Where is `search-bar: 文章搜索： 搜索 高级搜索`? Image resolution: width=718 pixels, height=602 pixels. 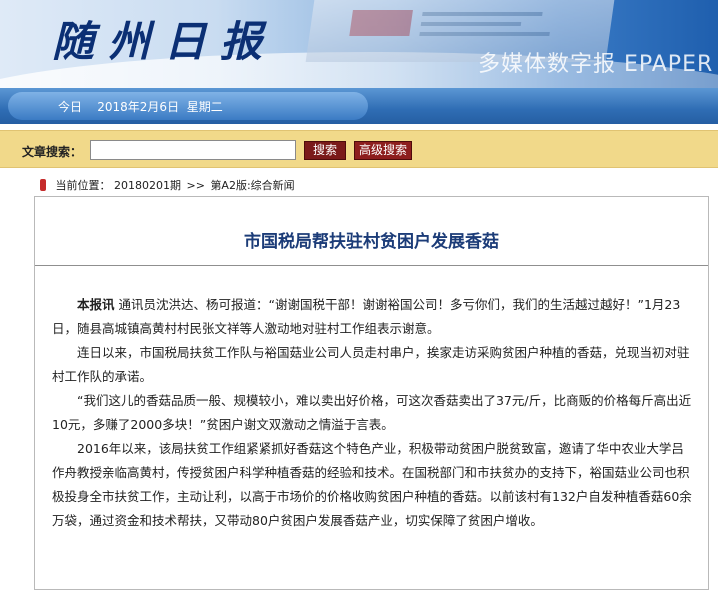
search-bar: 文章搜索： 搜索 高级搜索 is located at coordinates (359, 149).